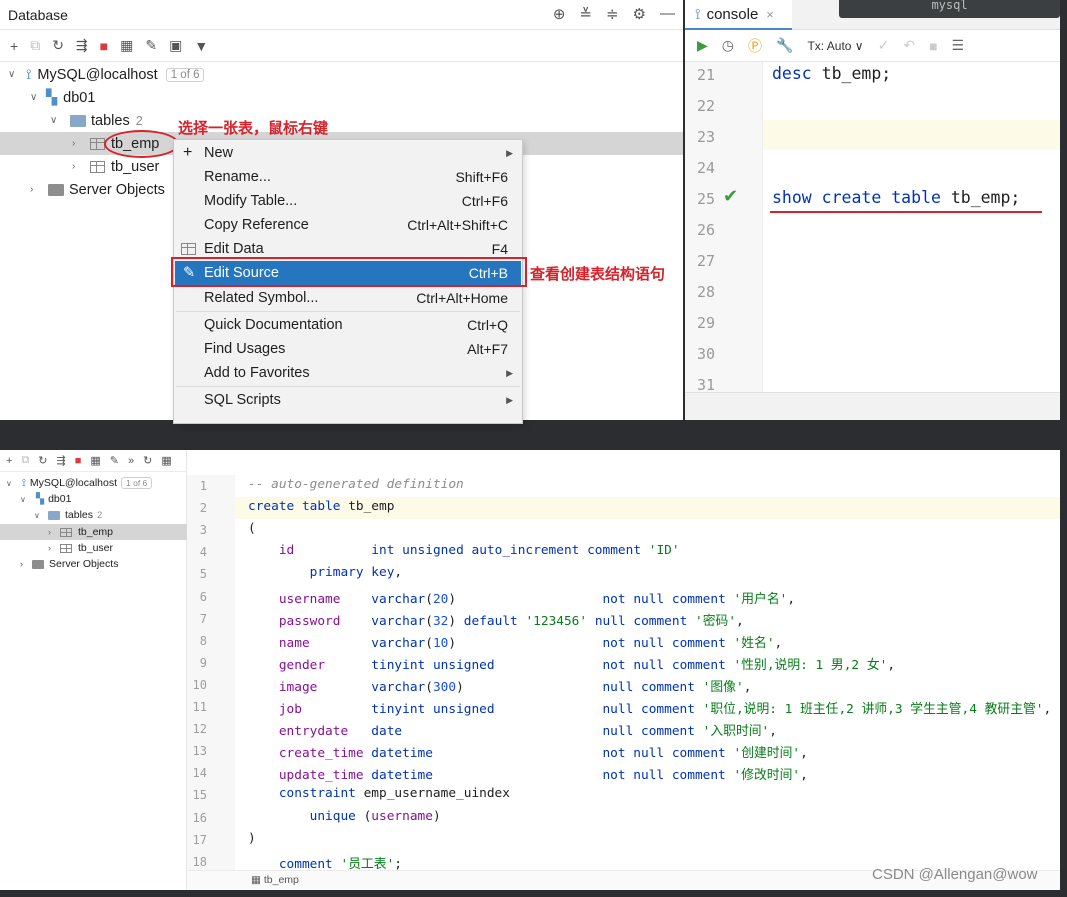 The width and height of the screenshot is (1067, 897). Describe the element at coordinates (203, 552) in the screenshot. I see `line-number: 4` at that location.